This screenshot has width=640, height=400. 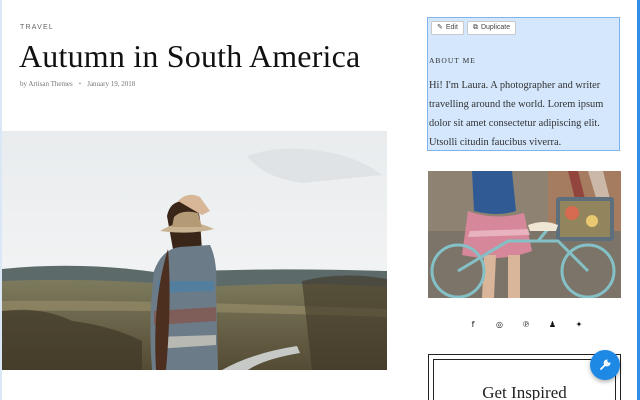 What do you see at coordinates (579, 324) in the screenshot?
I see `twitter-icon: ✦` at bounding box center [579, 324].